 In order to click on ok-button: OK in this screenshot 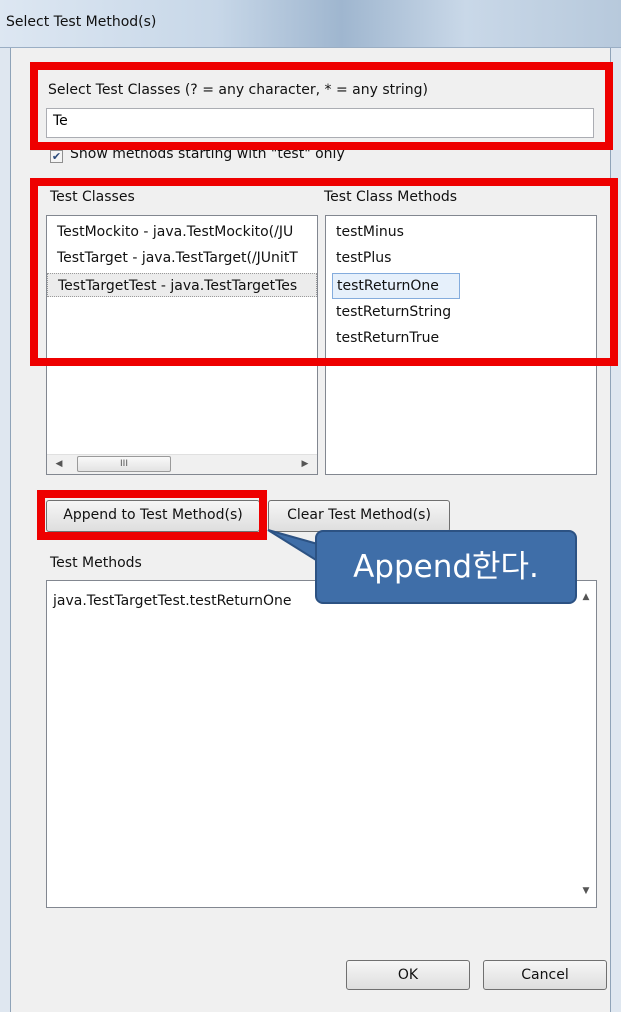, I will do `click(408, 975)`.